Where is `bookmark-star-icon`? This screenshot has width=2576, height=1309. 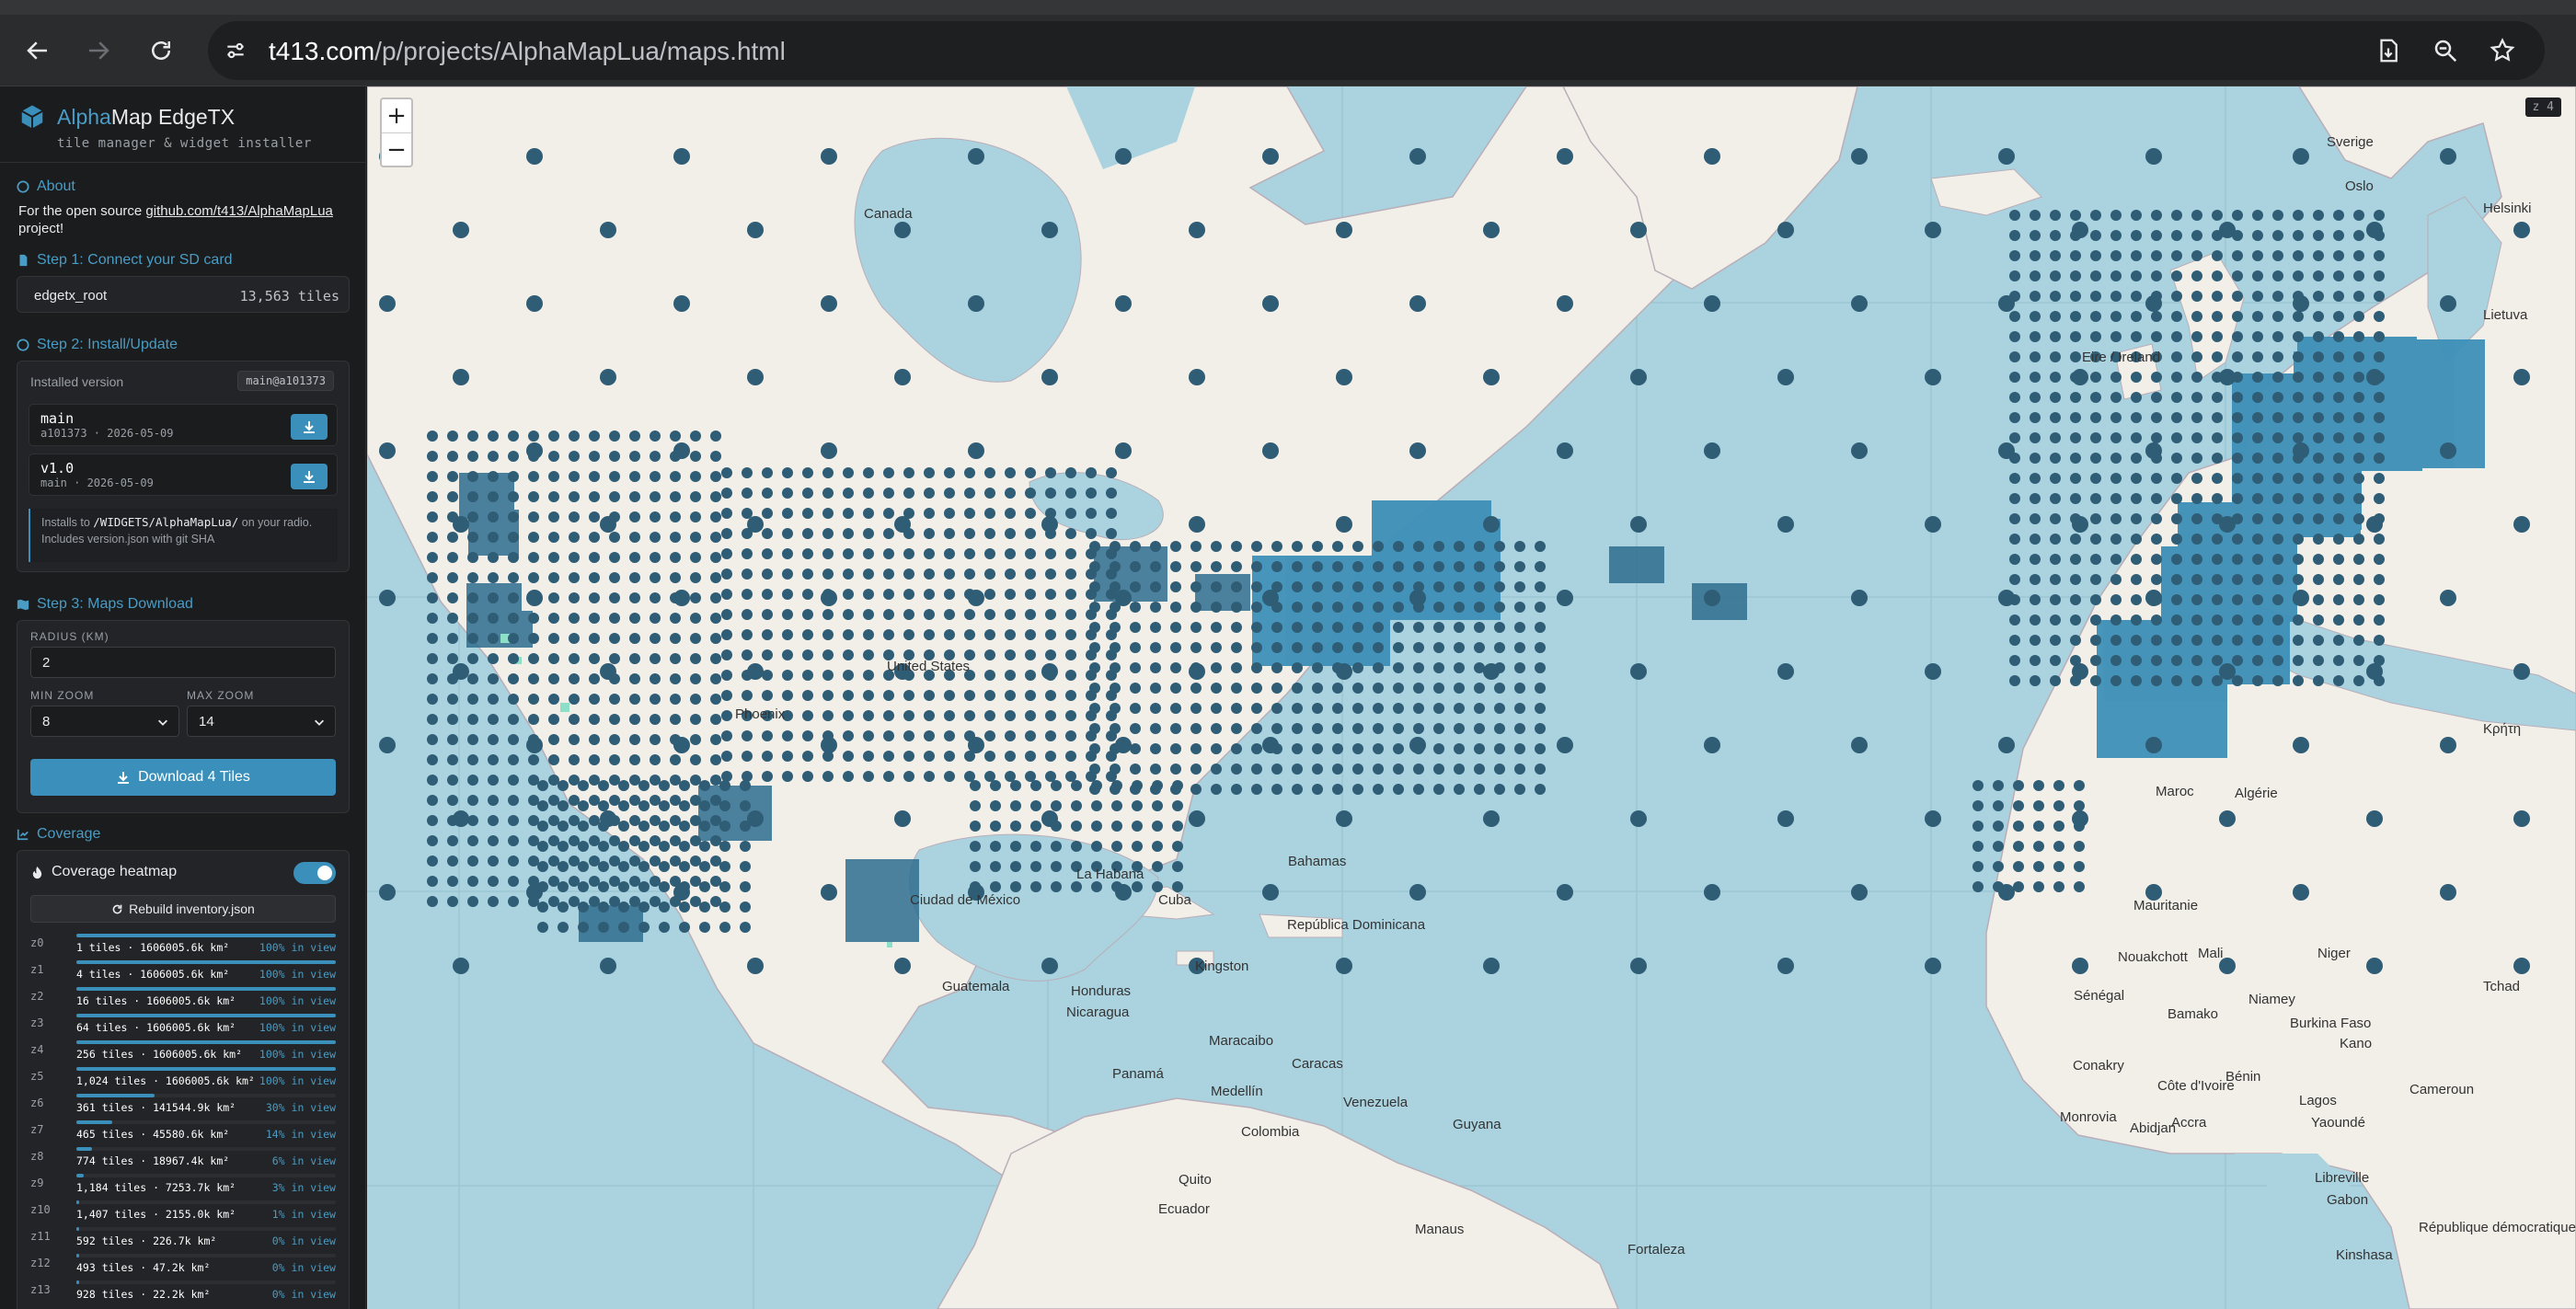 bookmark-star-icon is located at coordinates (2502, 50).